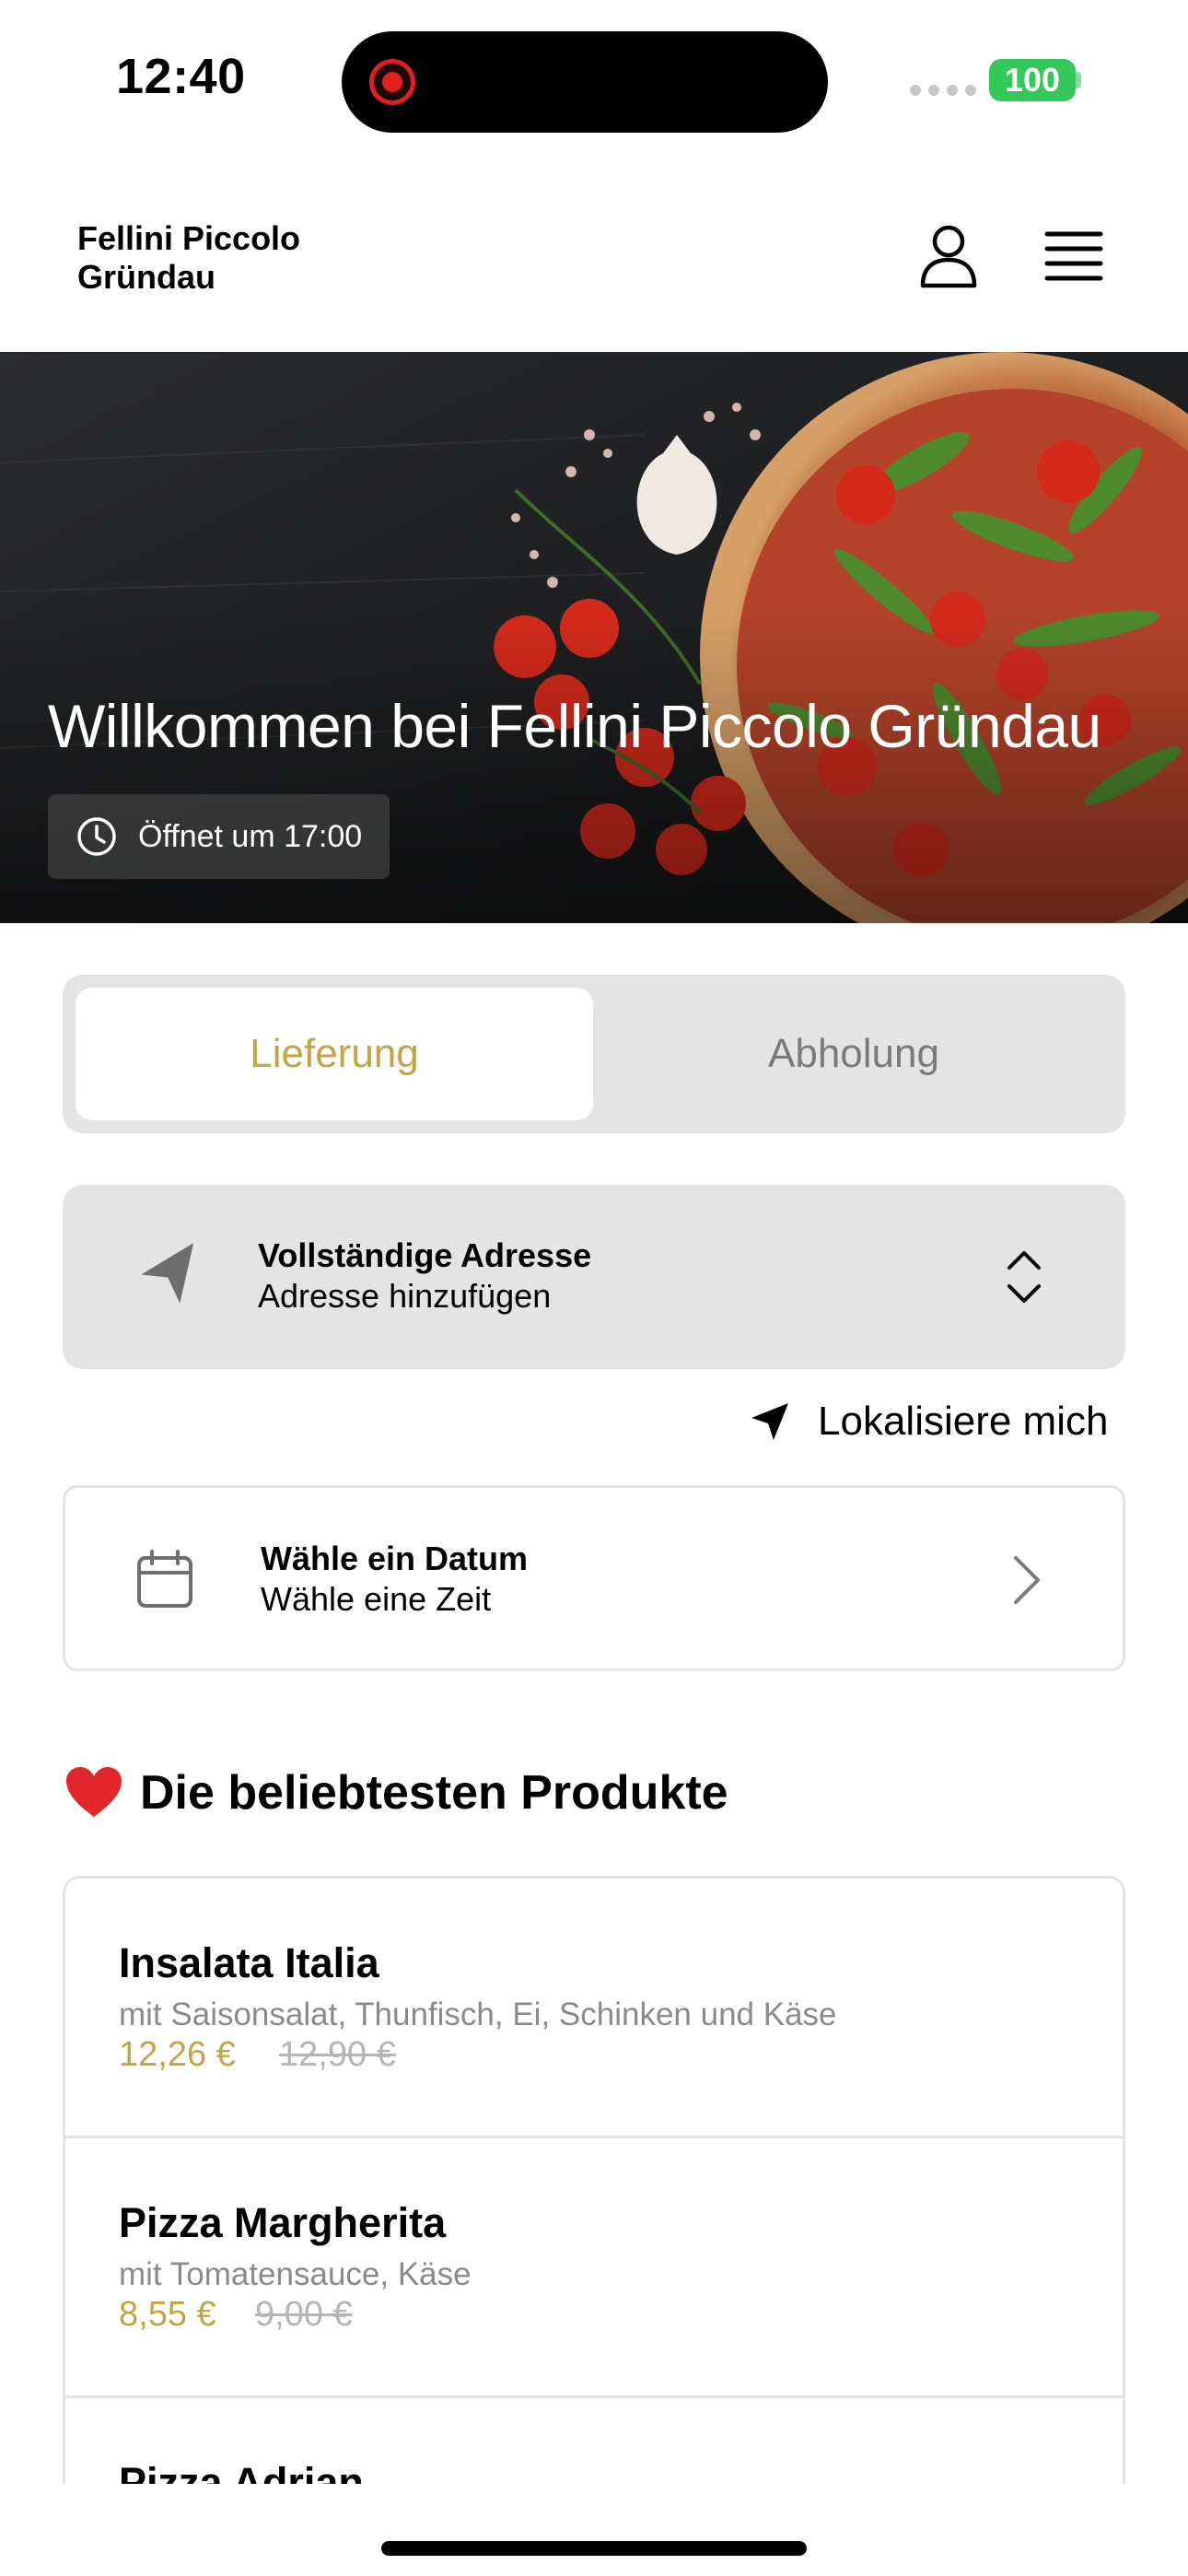  I want to click on address-title: Vollständige Adresse, so click(425, 1255).